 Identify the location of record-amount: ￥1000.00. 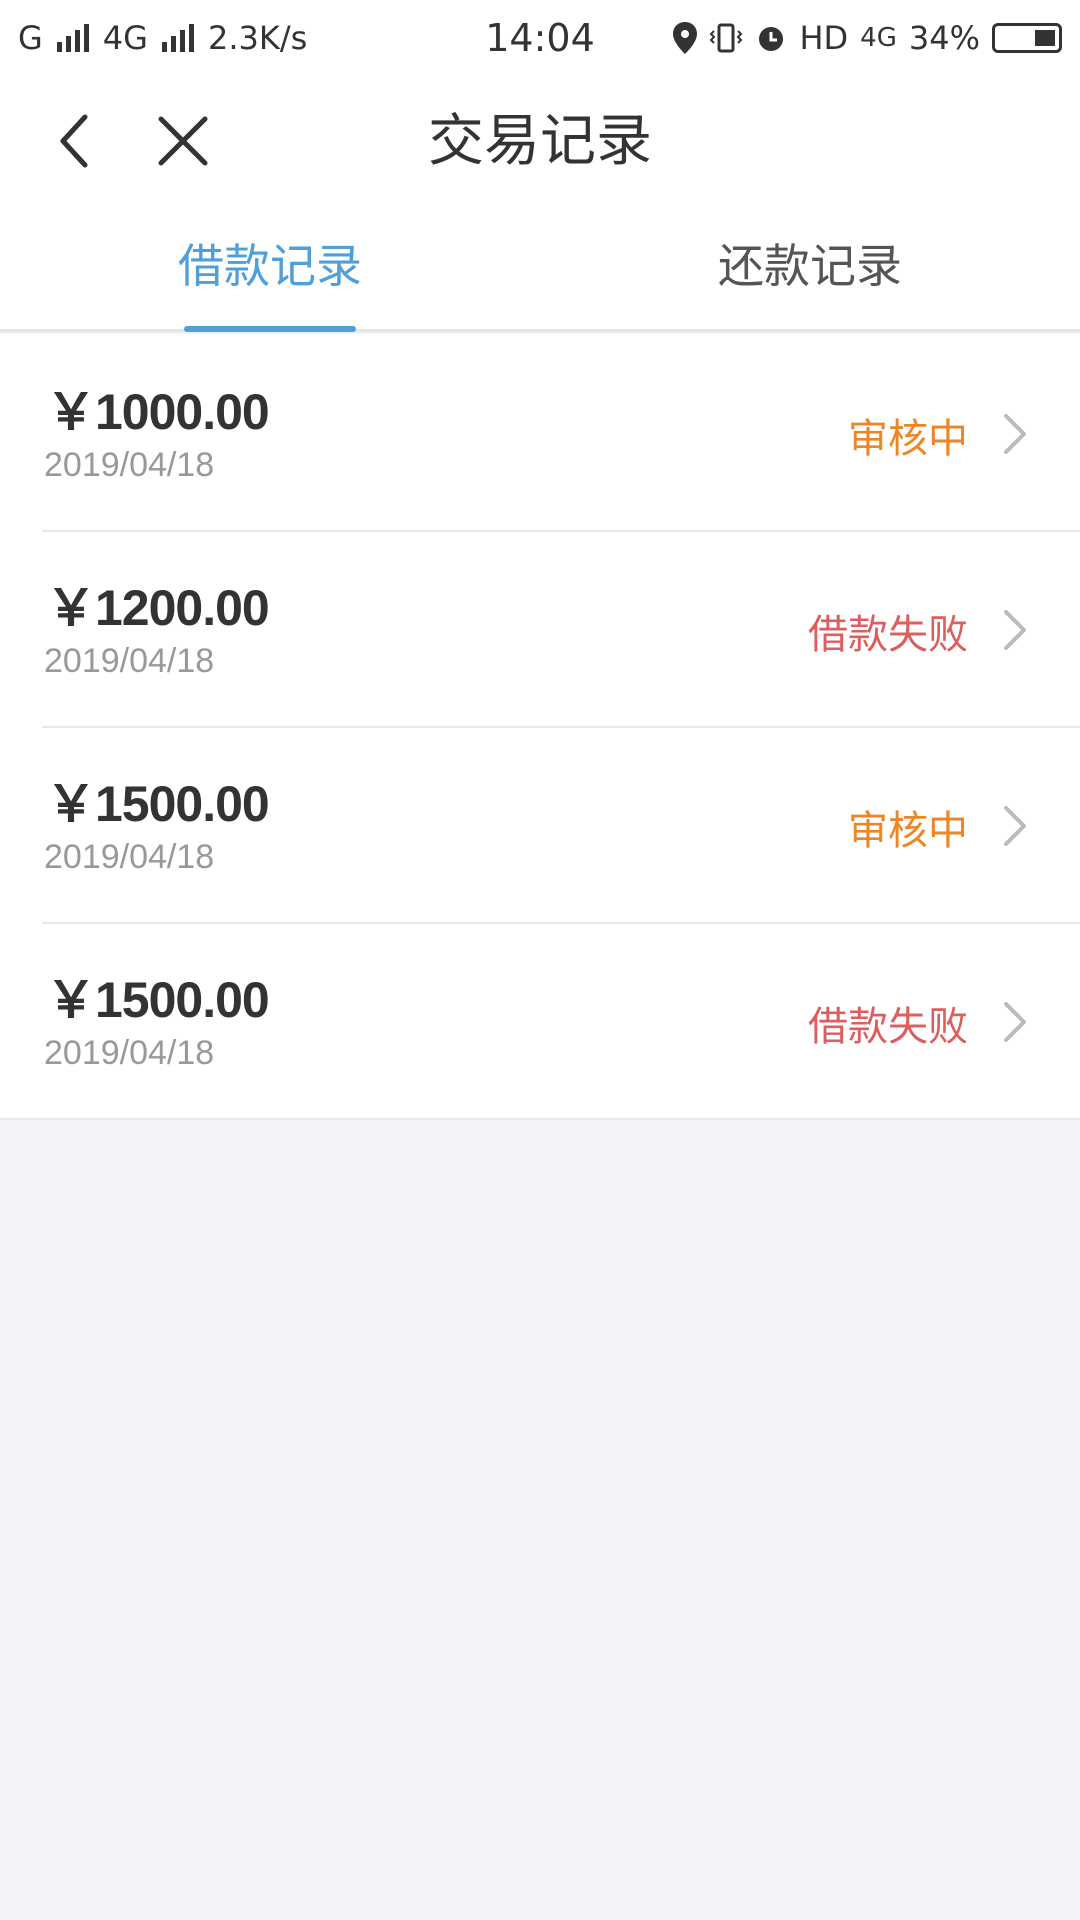
(158, 412).